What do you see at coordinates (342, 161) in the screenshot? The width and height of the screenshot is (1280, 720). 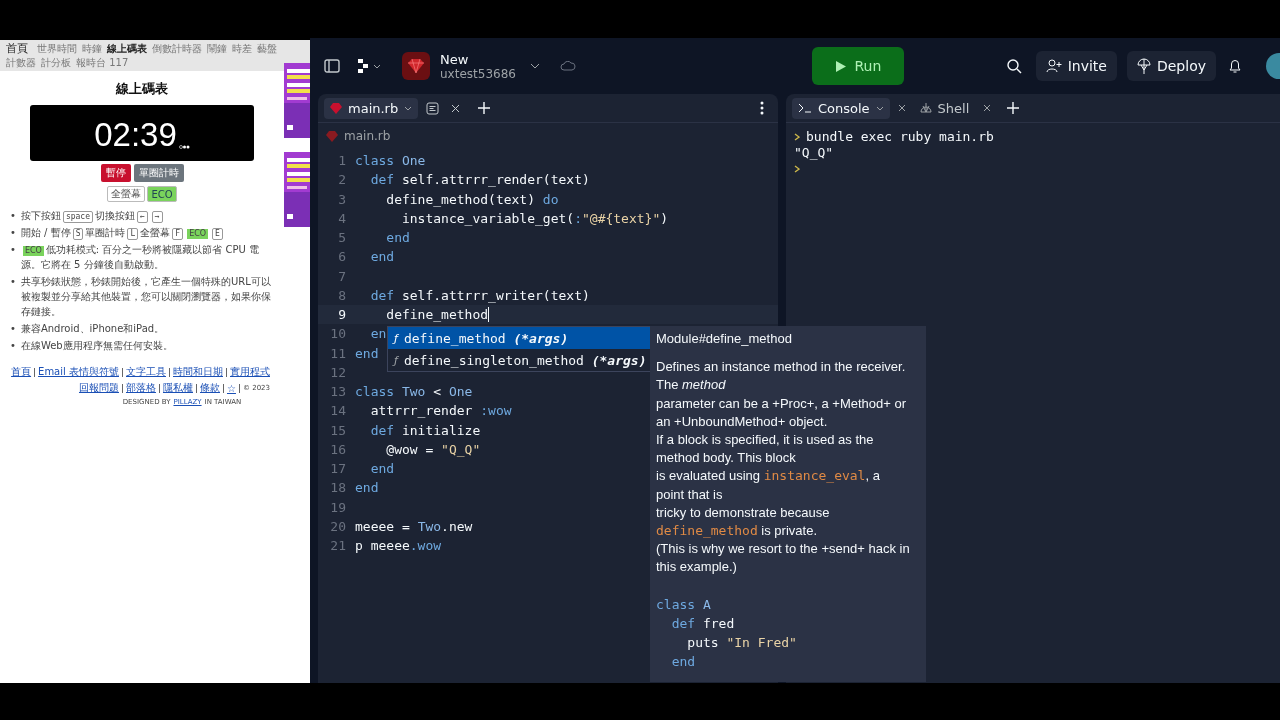 I see `line-number: 1` at bounding box center [342, 161].